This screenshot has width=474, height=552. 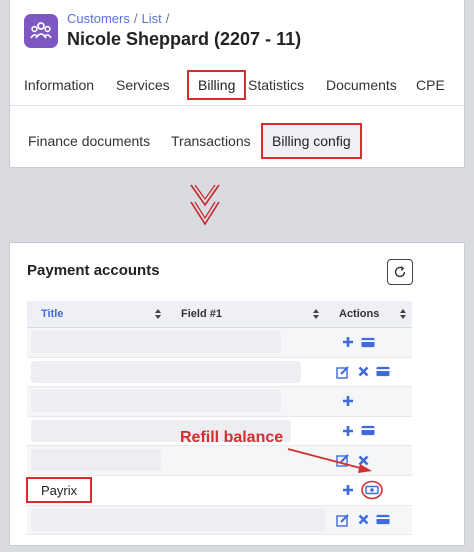 What do you see at coordinates (276, 85) in the screenshot?
I see `tab-statistics: Statistics` at bounding box center [276, 85].